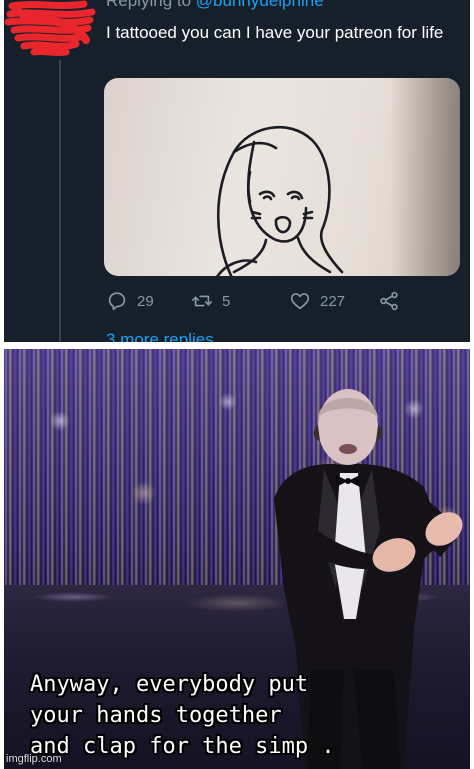  I want to click on caption-line-2: your hands together, so click(156, 715).